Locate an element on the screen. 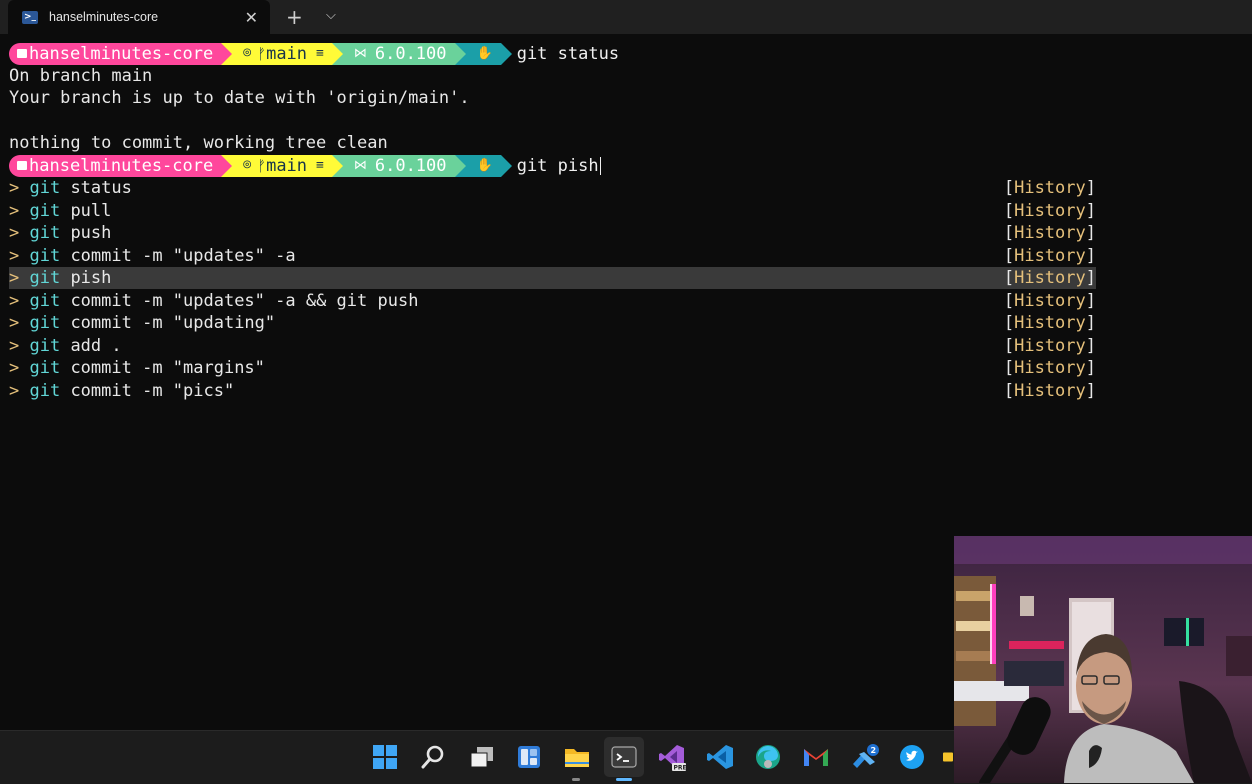  title-bar: >_ hanselminutes-core ✕ + ⌵ is located at coordinates (626, 17).